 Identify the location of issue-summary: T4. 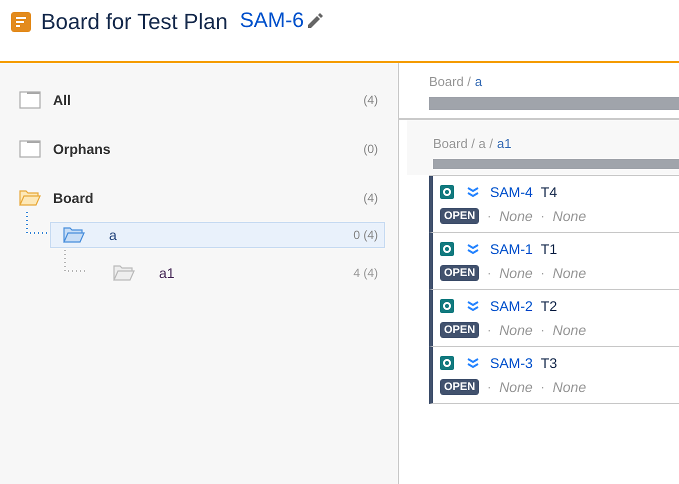
(549, 192).